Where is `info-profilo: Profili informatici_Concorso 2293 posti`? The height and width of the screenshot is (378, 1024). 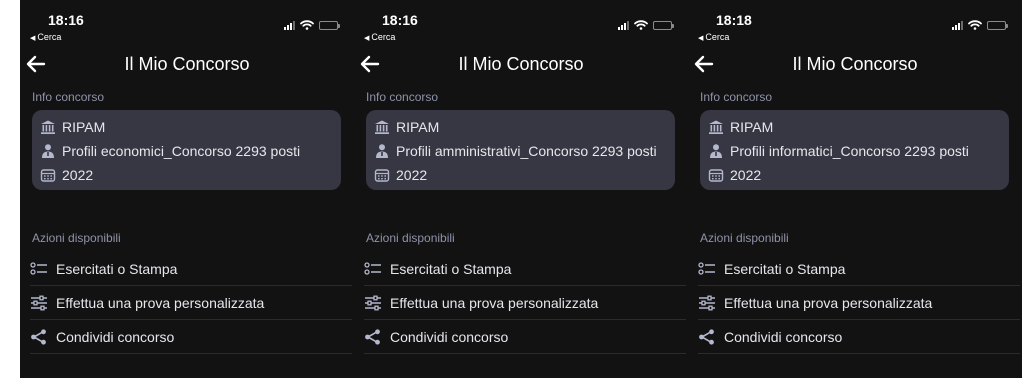 info-profilo: Profili informatici_Concorso 2293 posti is located at coordinates (849, 151).